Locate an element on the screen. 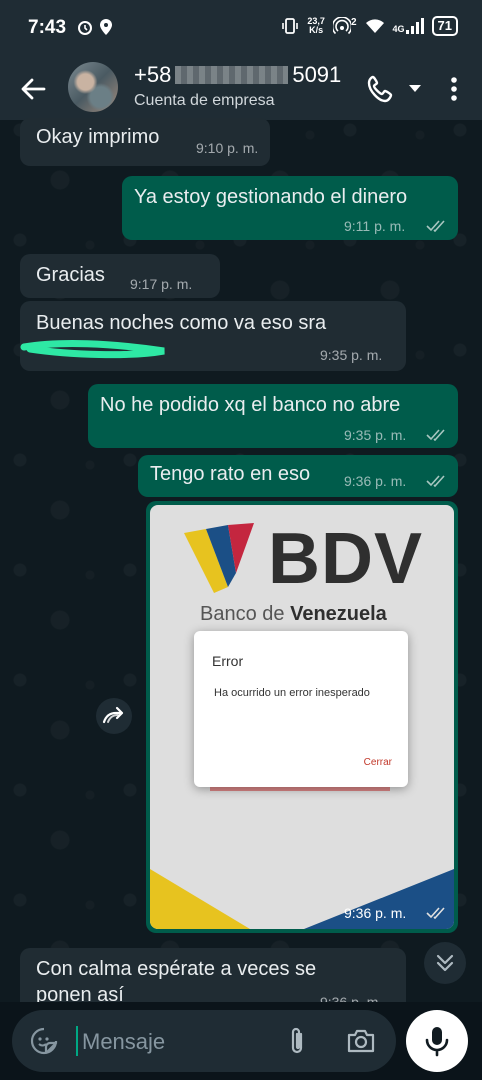 This screenshot has width=482, height=1080. phone-call-icon is located at coordinates (382, 89).